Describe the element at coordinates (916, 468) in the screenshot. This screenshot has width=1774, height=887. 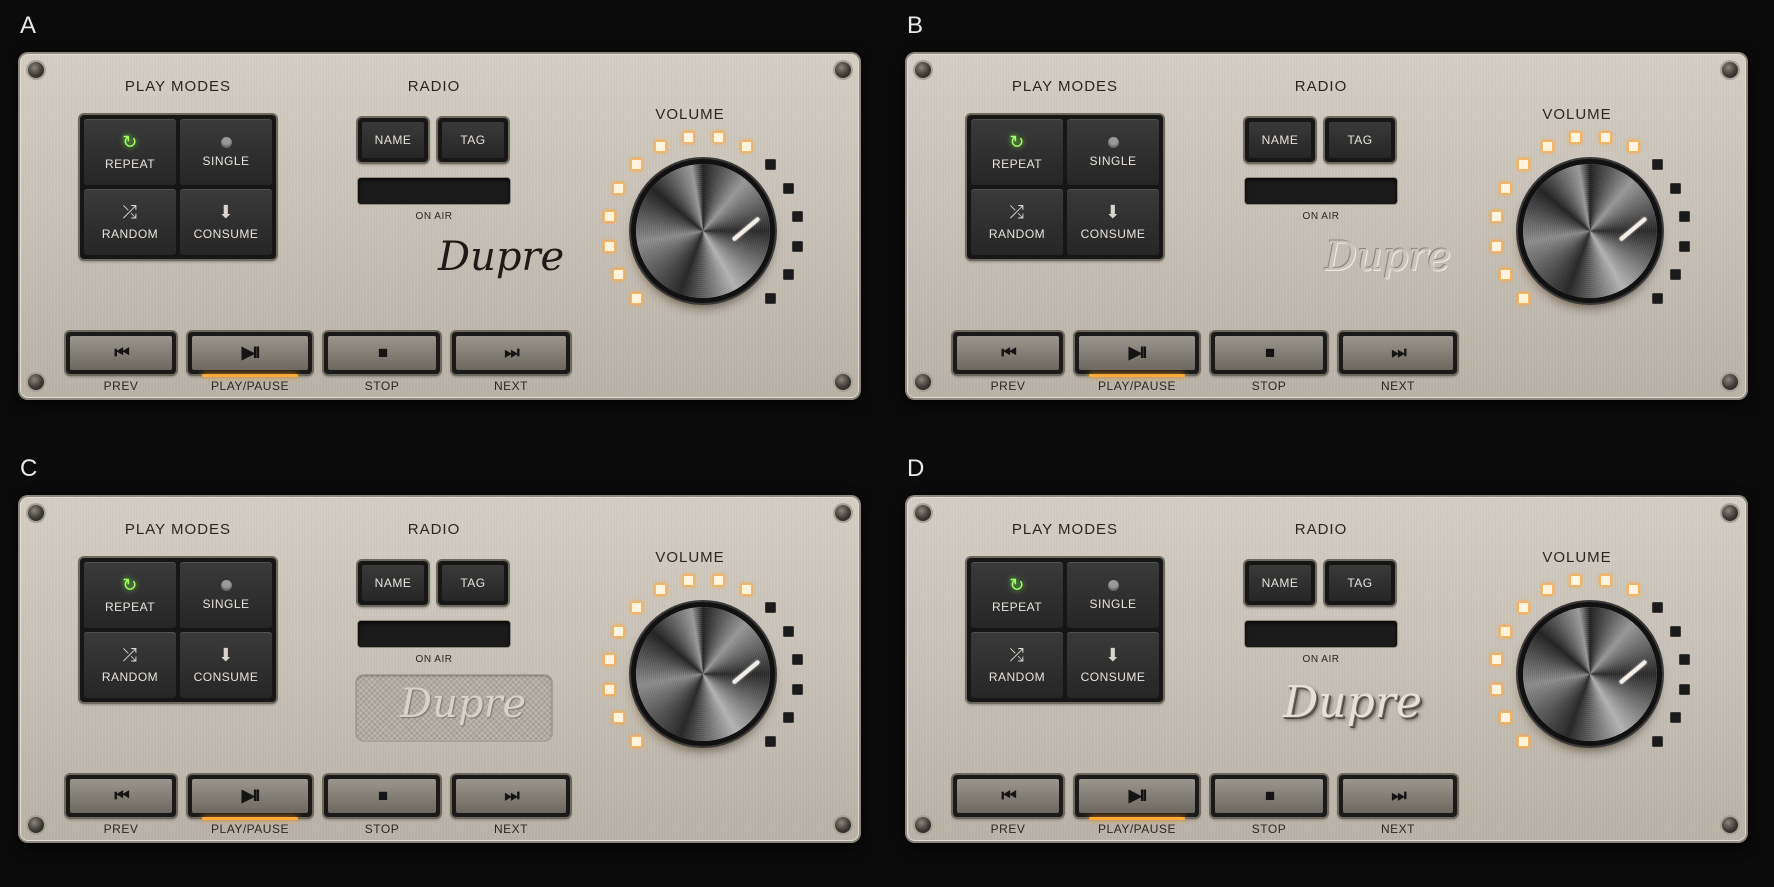
I see `variant-label: D` at that location.